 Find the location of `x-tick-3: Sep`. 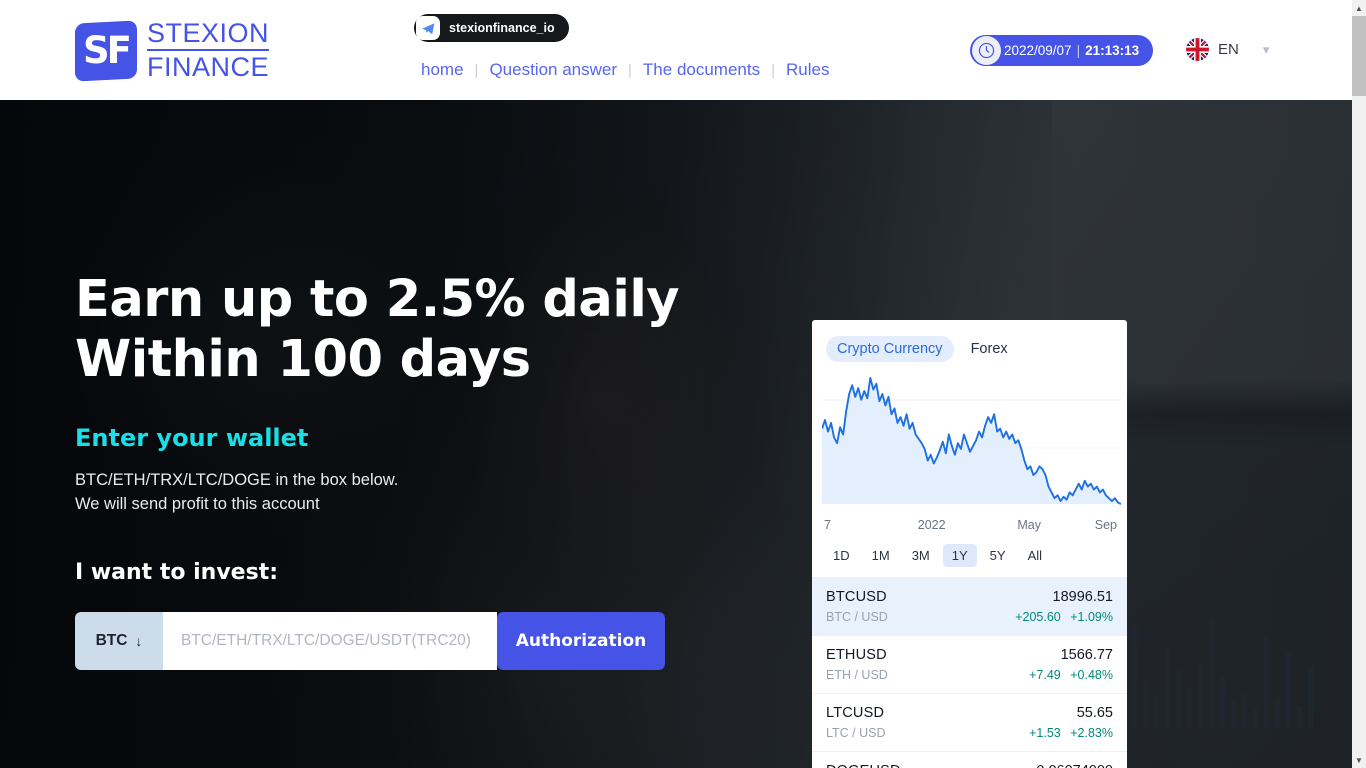

x-tick-3: Sep is located at coordinates (1105, 525).